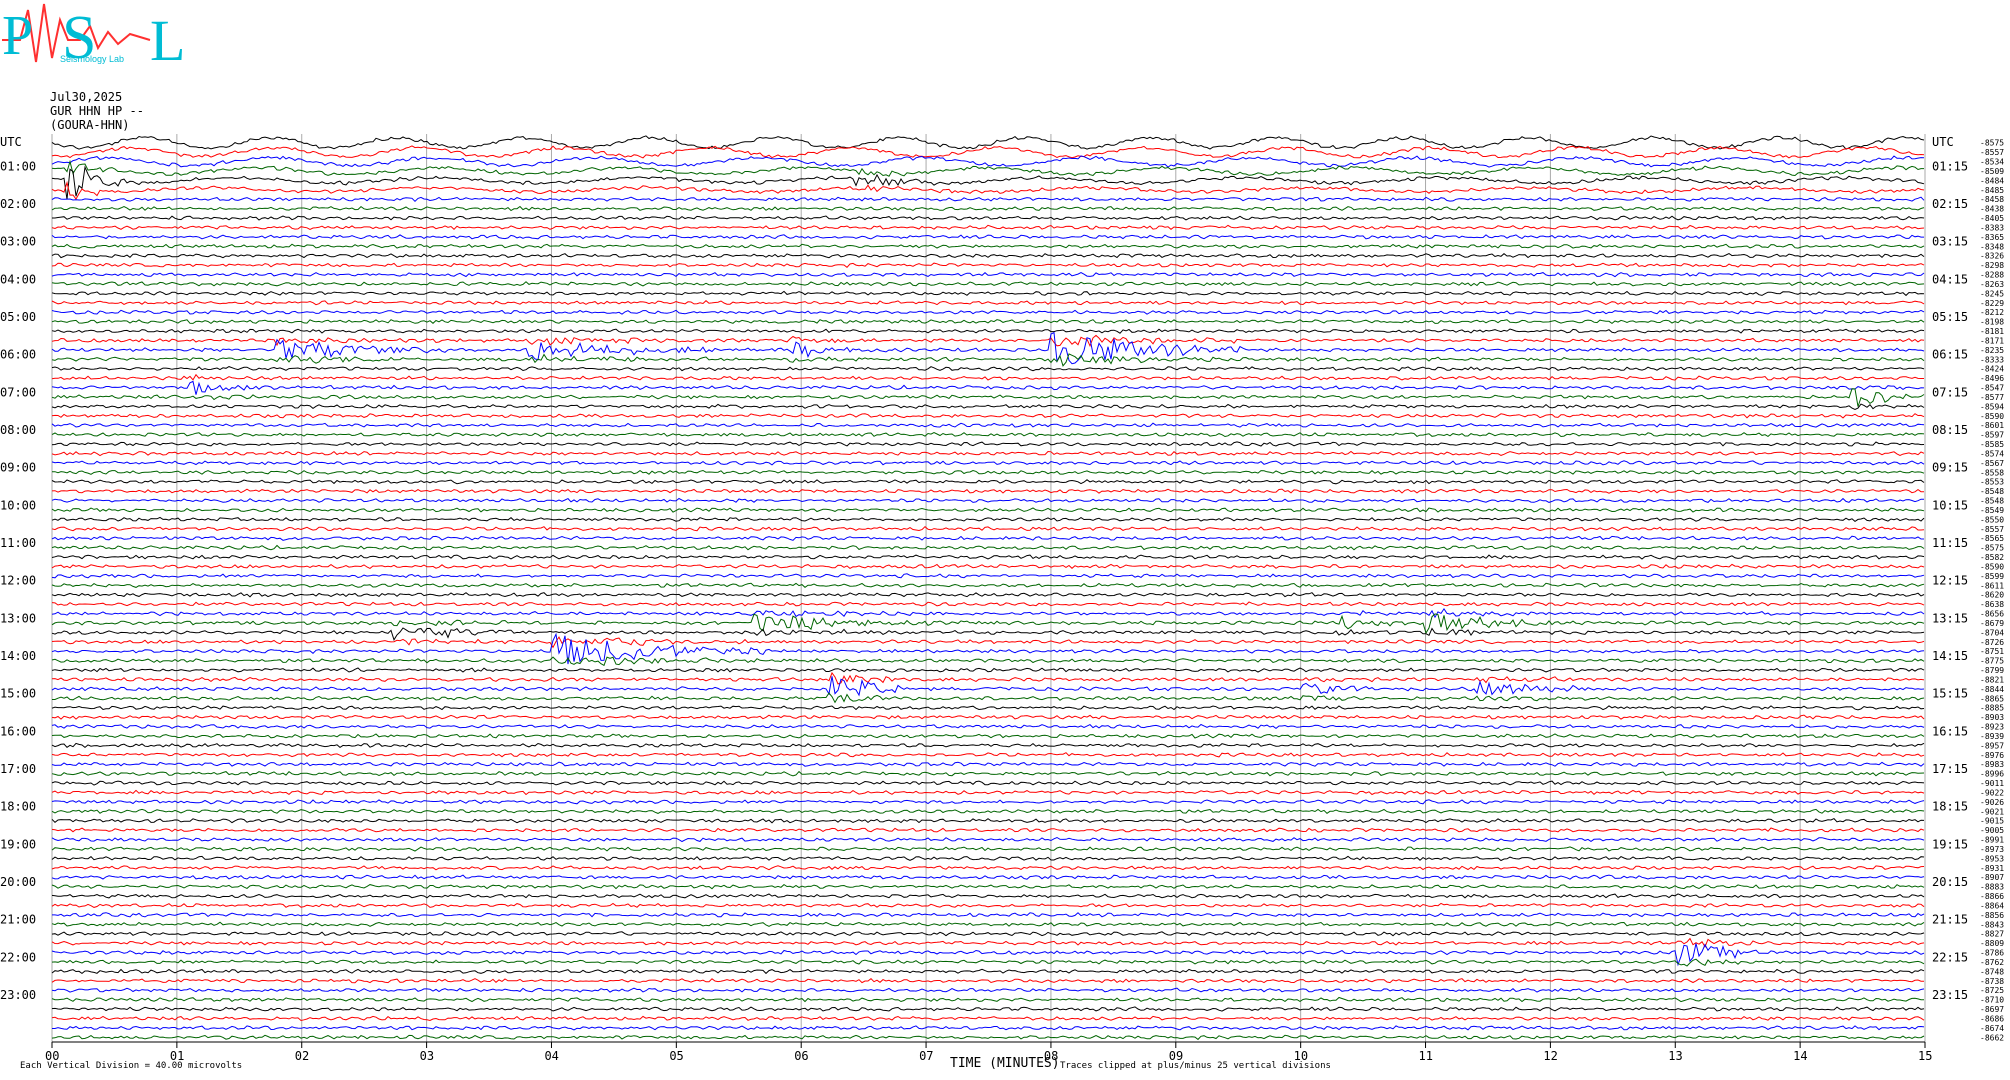  What do you see at coordinates (18, 430) in the screenshot?
I see `left-hour-label: 08:00` at bounding box center [18, 430].